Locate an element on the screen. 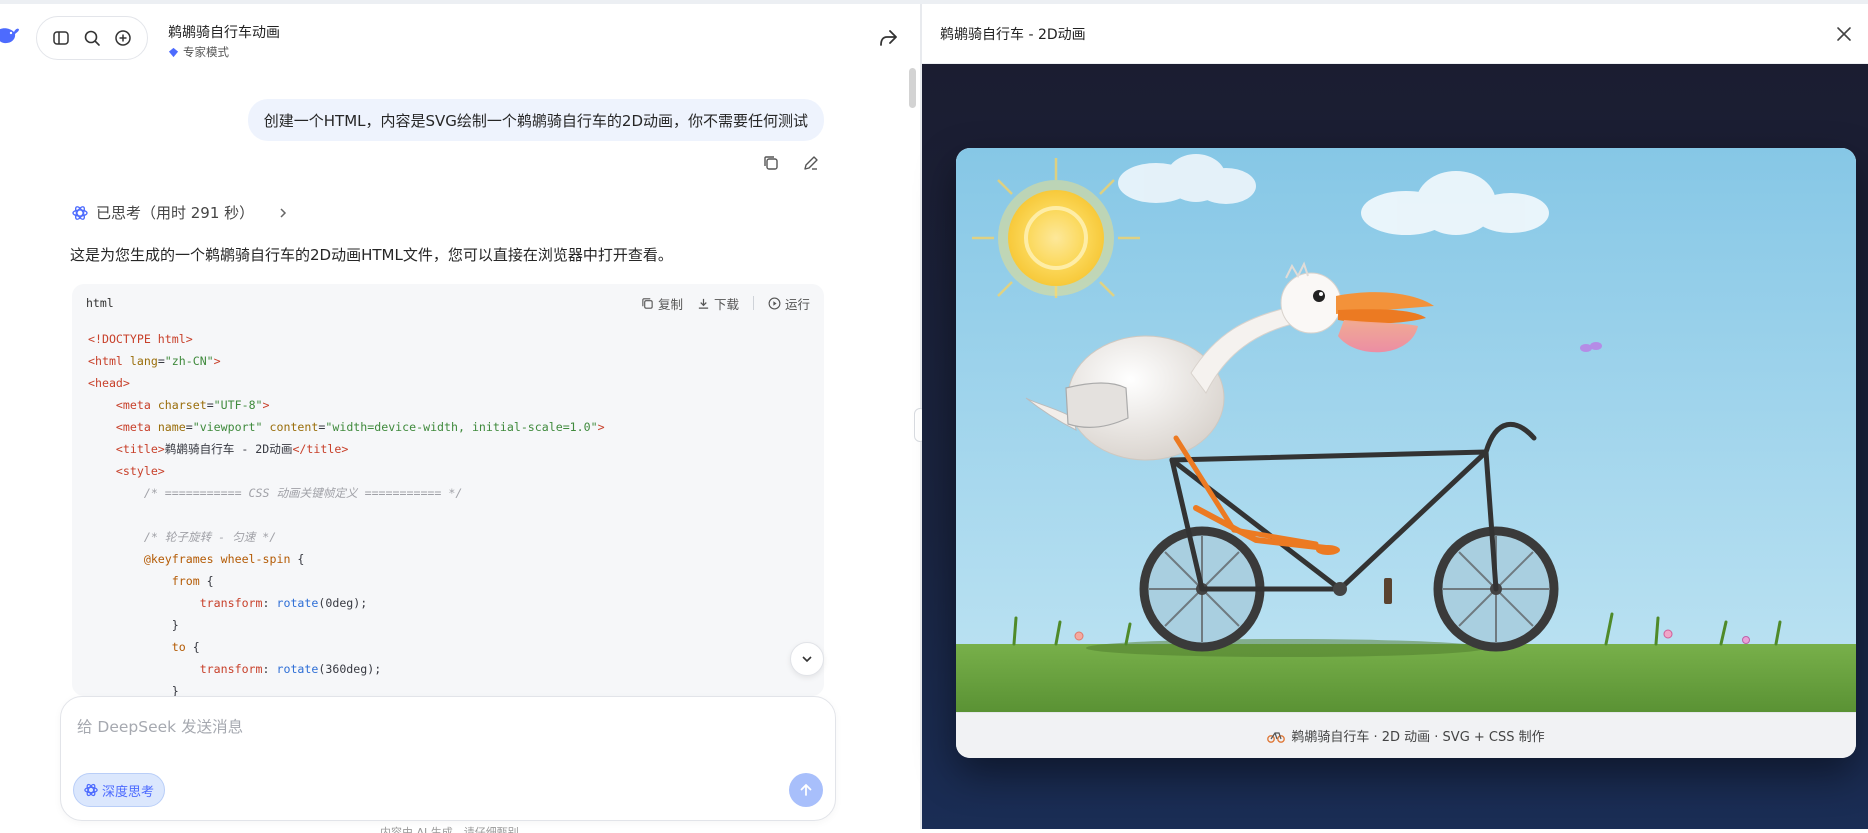 This screenshot has height=833, width=1868. user-message-text: 创建一个HTML，内容是SVG绘制一个鹈鹕骑自行车的2D动画，你不需要任何测试 is located at coordinates (535, 120).